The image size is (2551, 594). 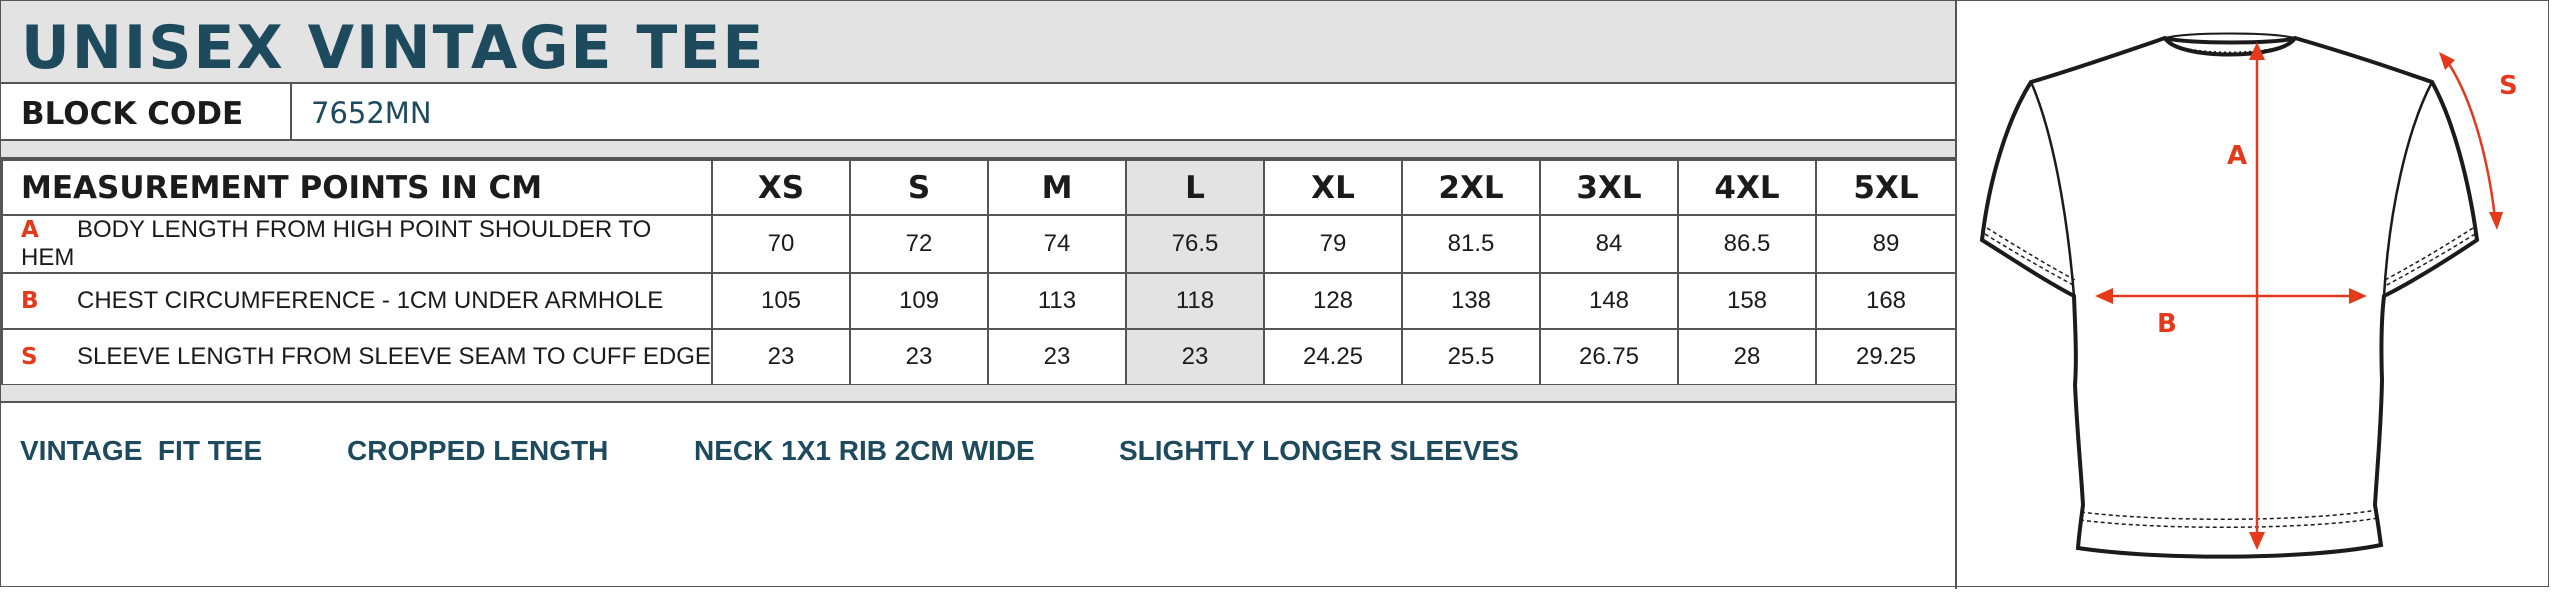 I want to click on table-cell: 79, so click(x=1333, y=244).